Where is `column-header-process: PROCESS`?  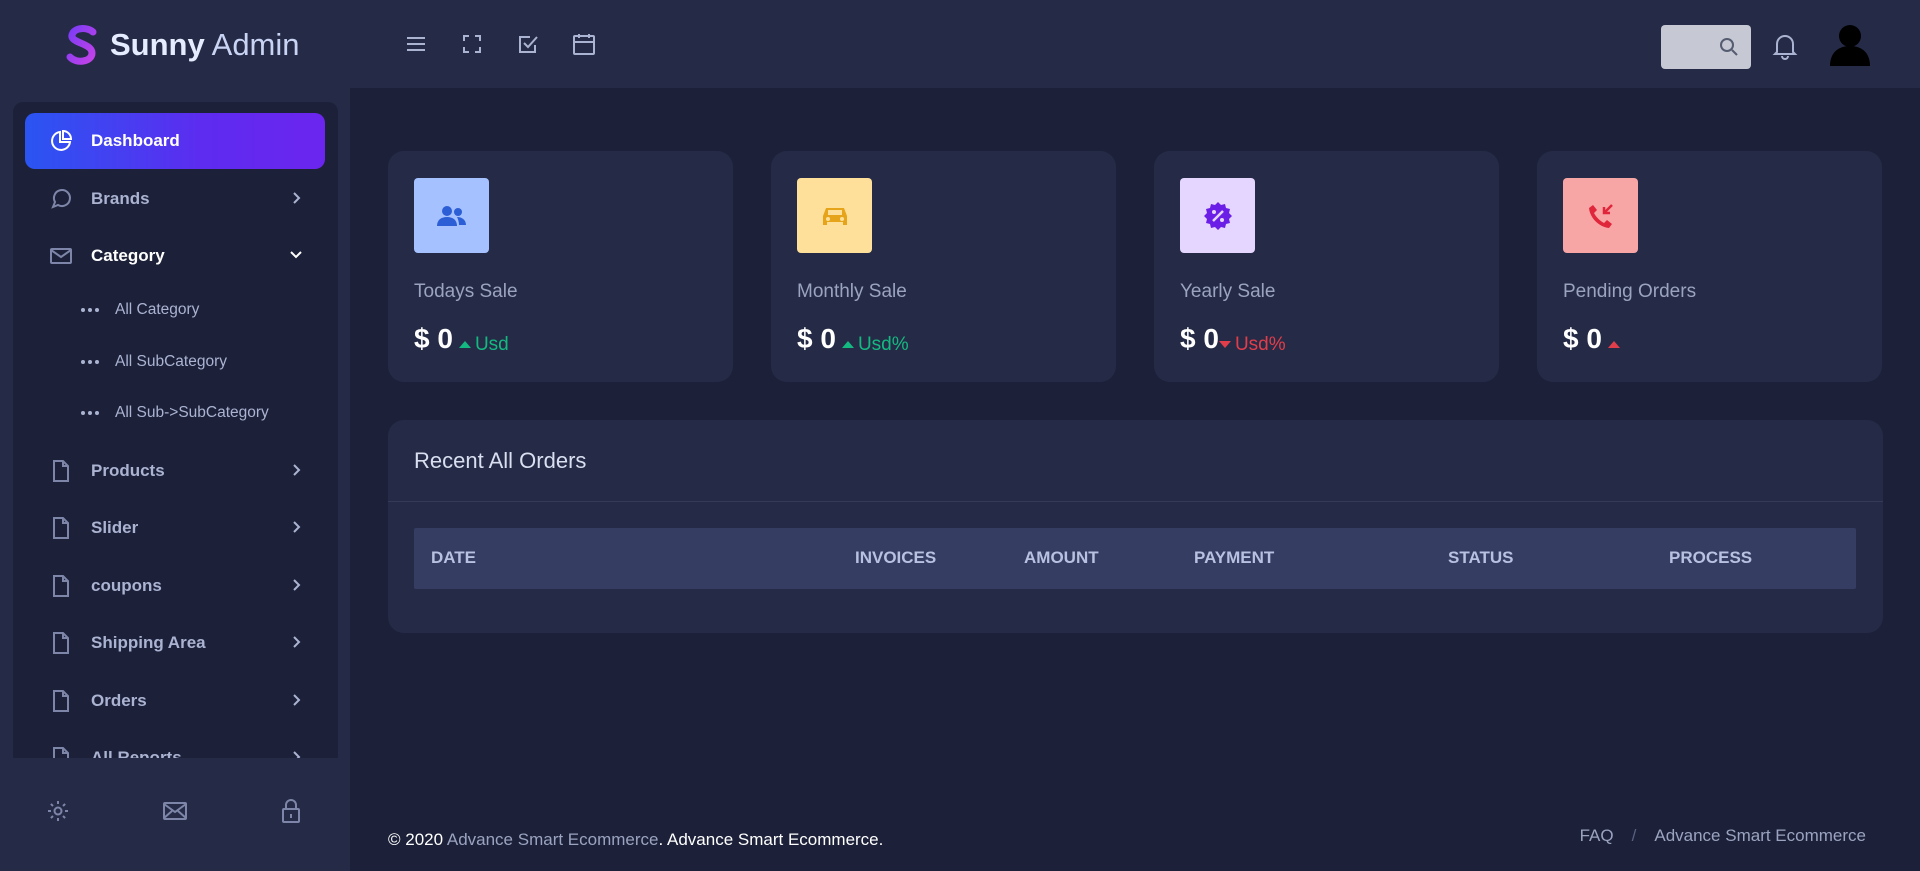 column-header-process: PROCESS is located at coordinates (1710, 558).